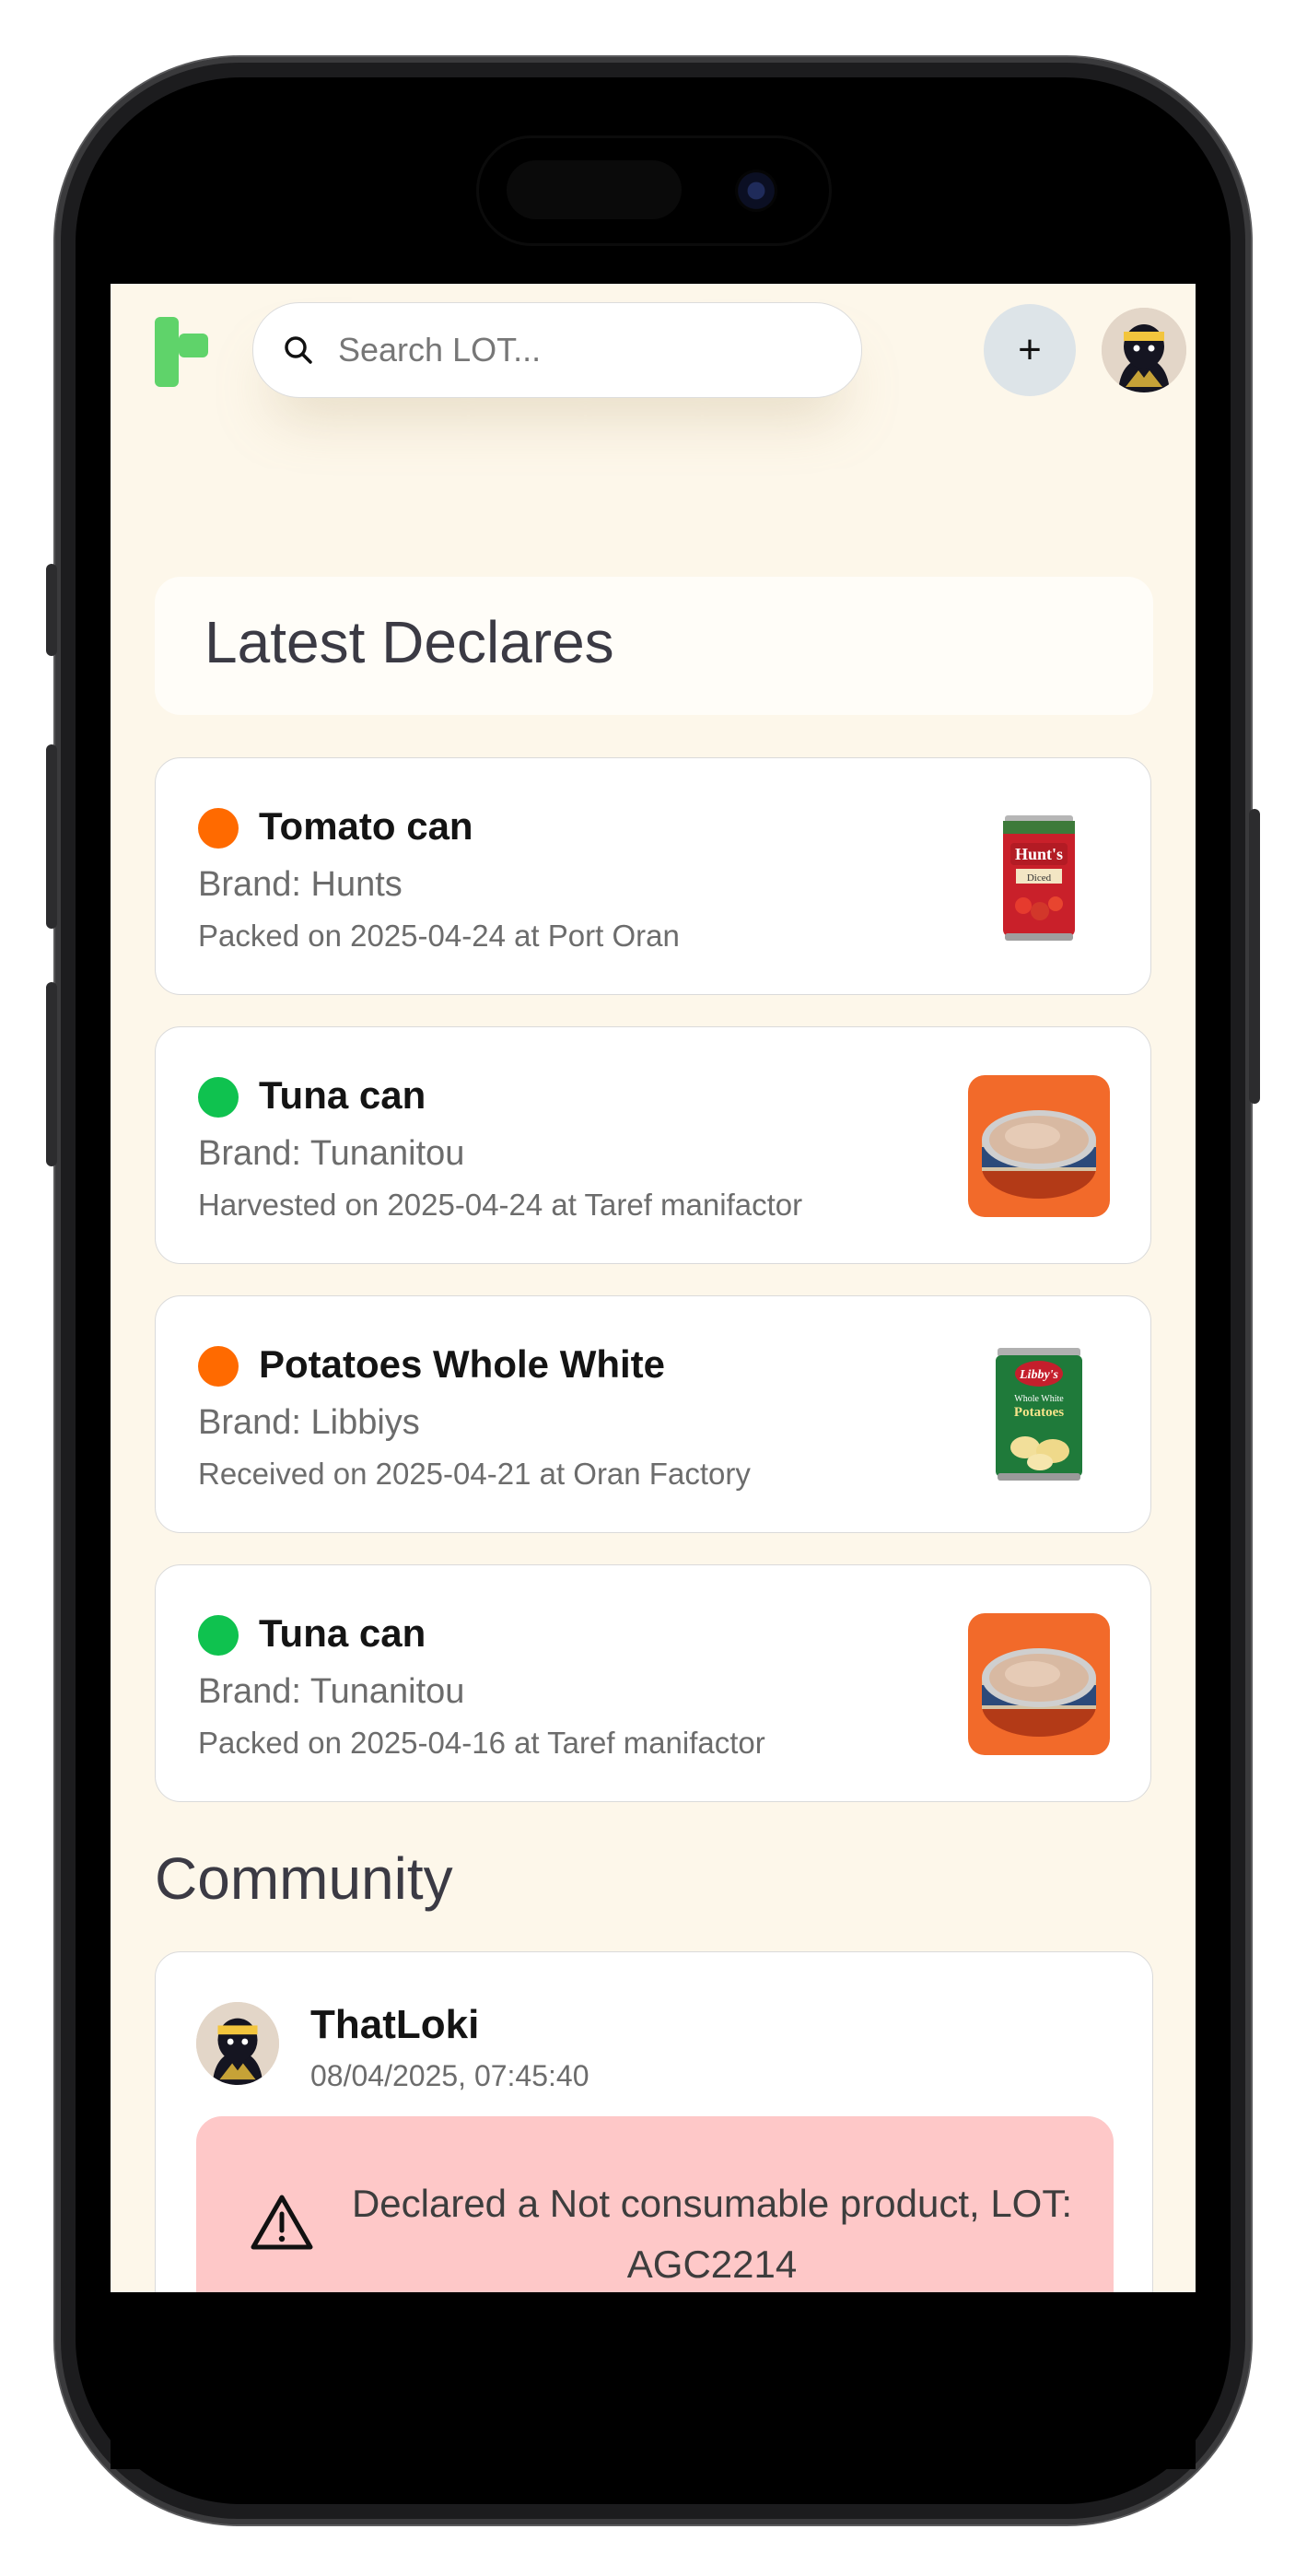 The height and width of the screenshot is (2576, 1307). I want to click on power-button, so click(1255, 956).